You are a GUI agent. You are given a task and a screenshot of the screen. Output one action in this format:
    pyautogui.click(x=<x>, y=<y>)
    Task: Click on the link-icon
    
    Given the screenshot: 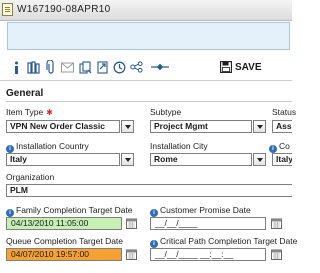 What is the action you would take?
    pyautogui.click(x=102, y=67)
    